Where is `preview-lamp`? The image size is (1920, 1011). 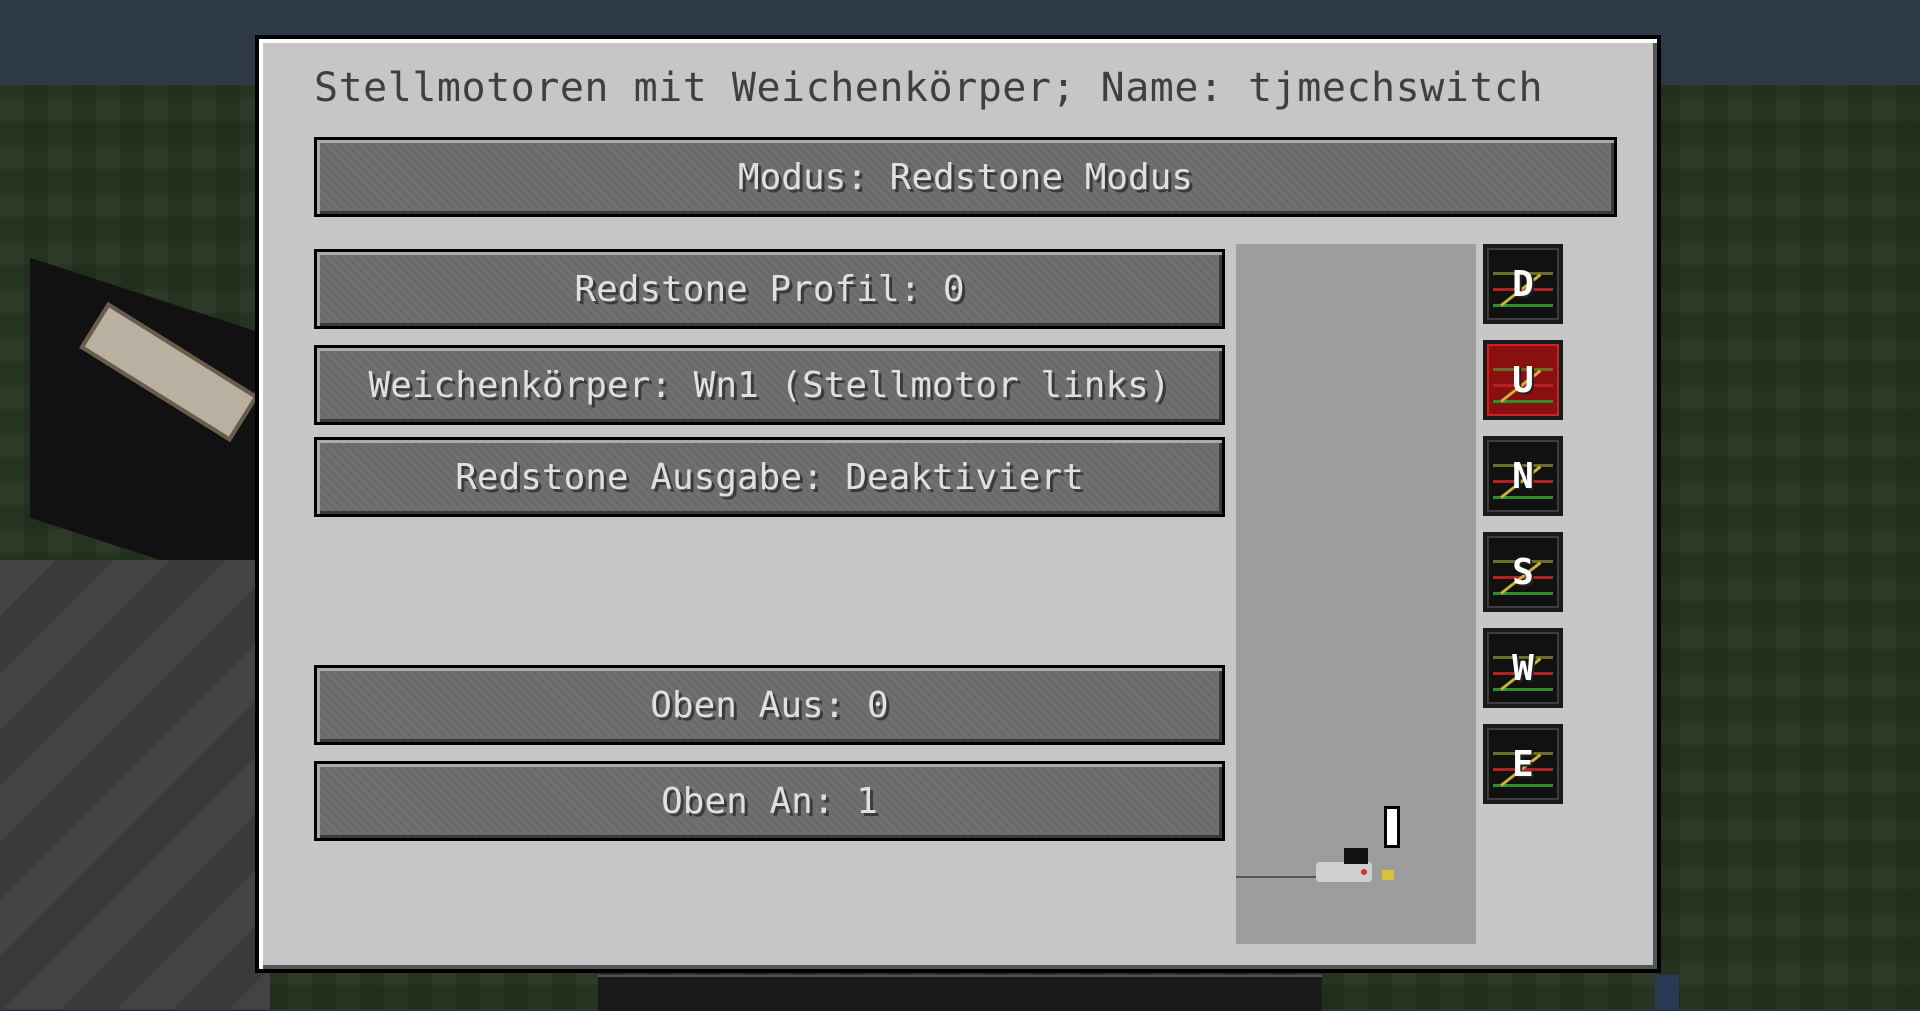 preview-lamp is located at coordinates (1388, 875).